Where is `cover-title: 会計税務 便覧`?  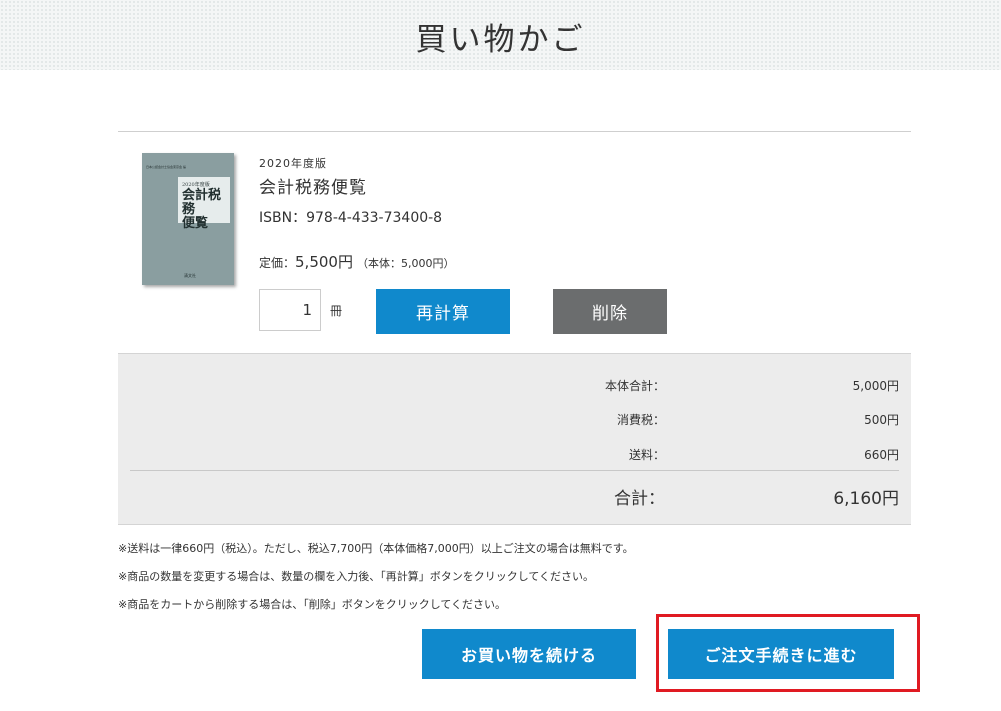
cover-title: 会計税務 便覧 is located at coordinates (206, 210).